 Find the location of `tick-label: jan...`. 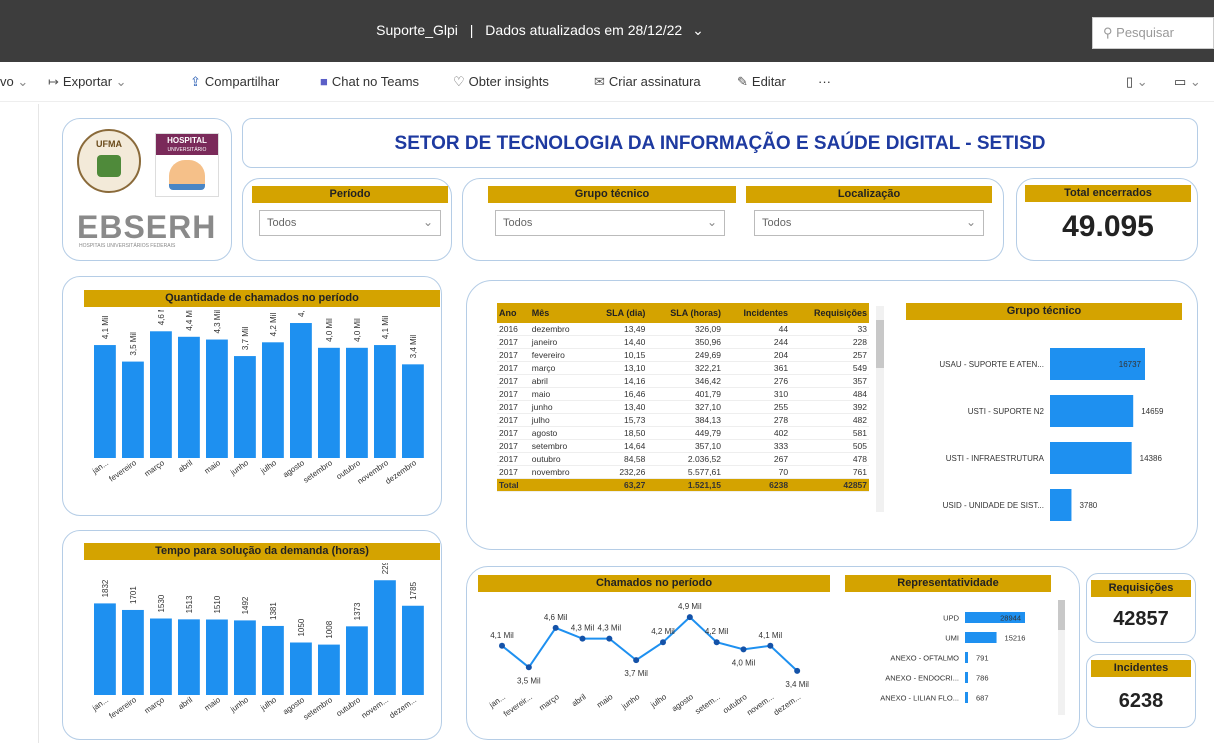

tick-label: jan... is located at coordinates (100, 704).